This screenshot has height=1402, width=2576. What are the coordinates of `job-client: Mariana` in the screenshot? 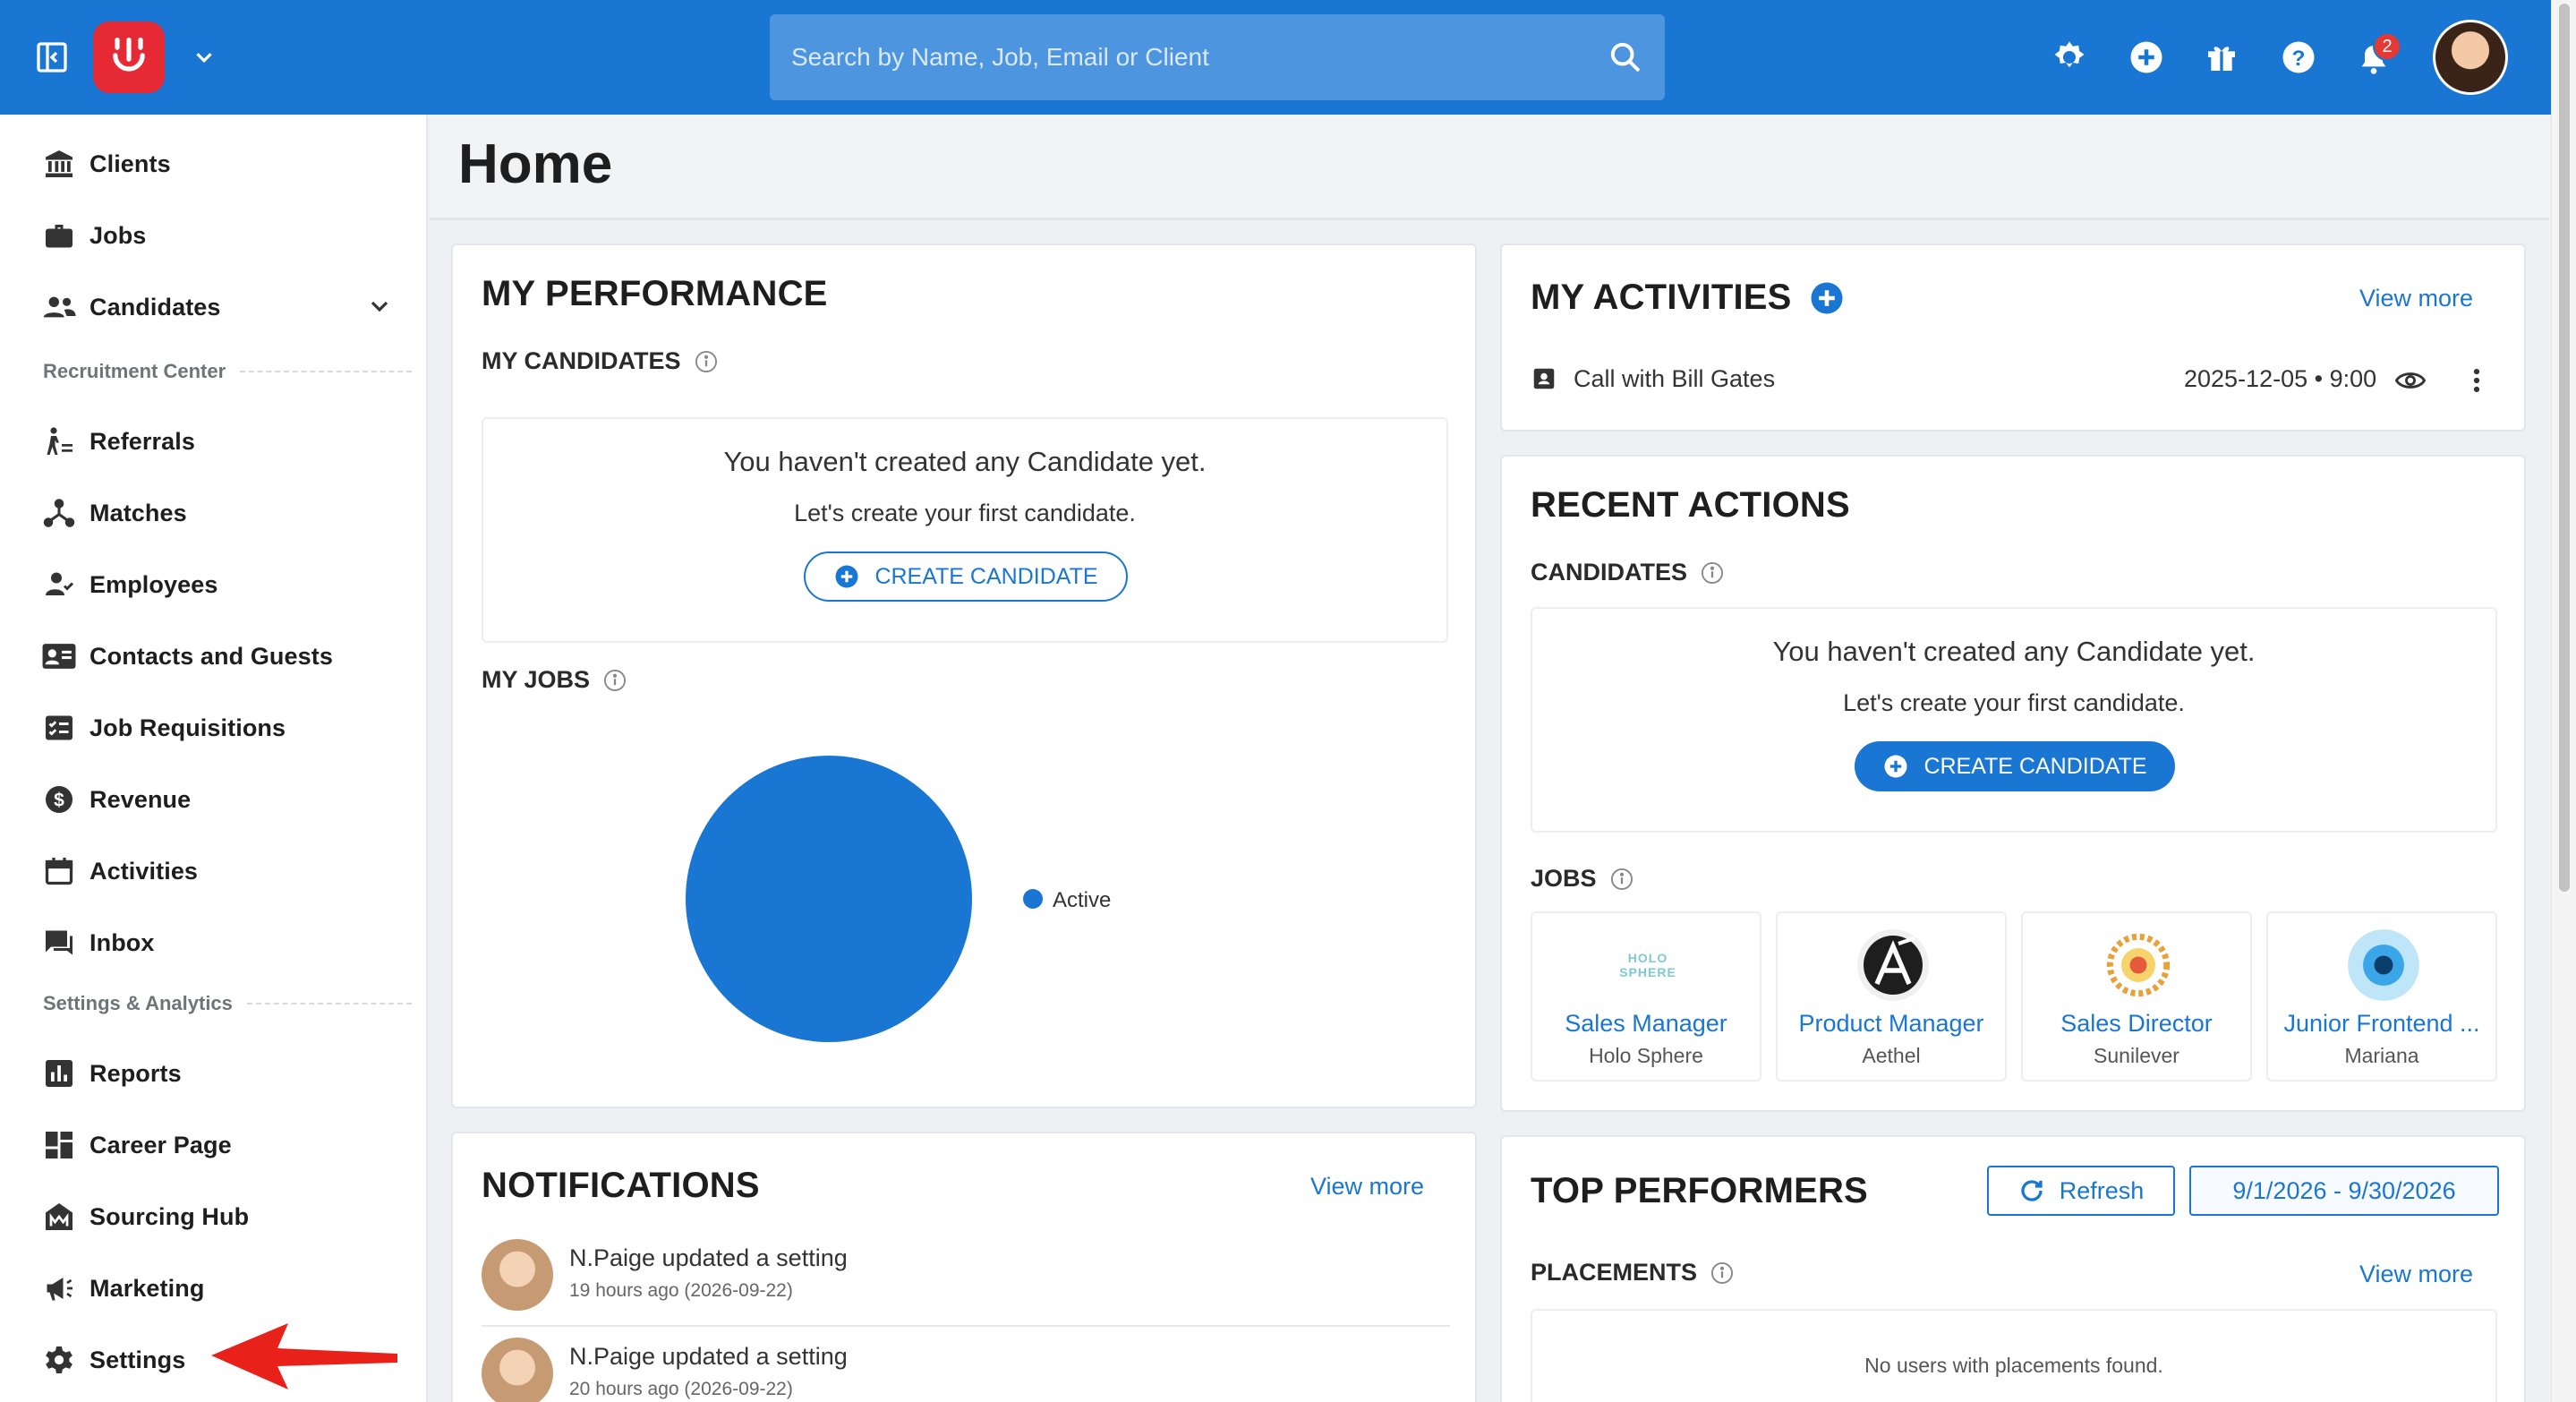 It's located at (2381, 1055).